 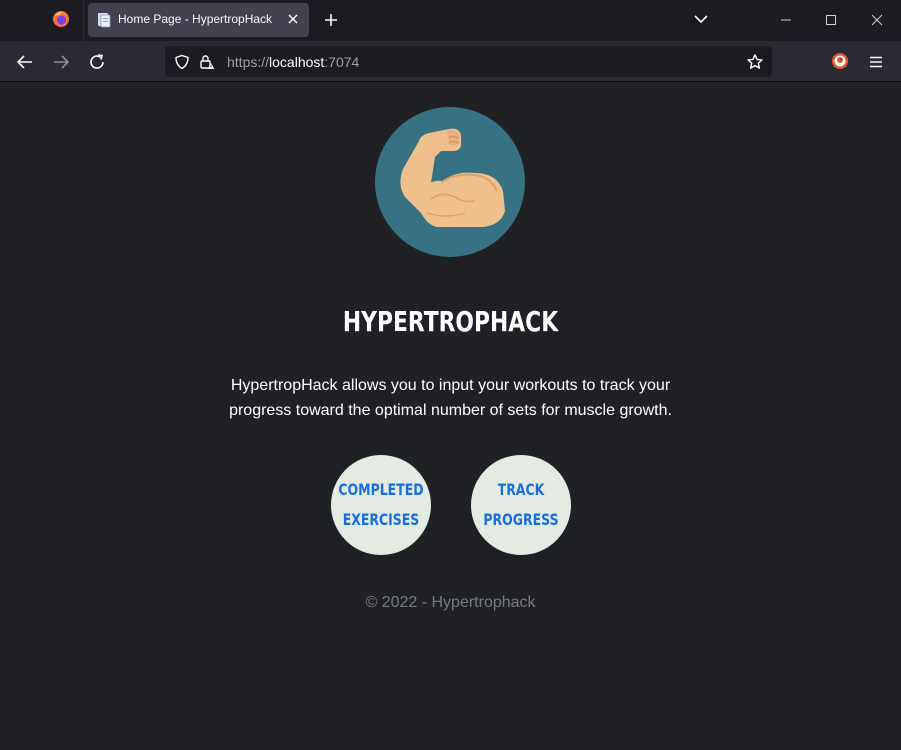 I want to click on page-title: HYPERTROPHACK, so click(x=450, y=321).